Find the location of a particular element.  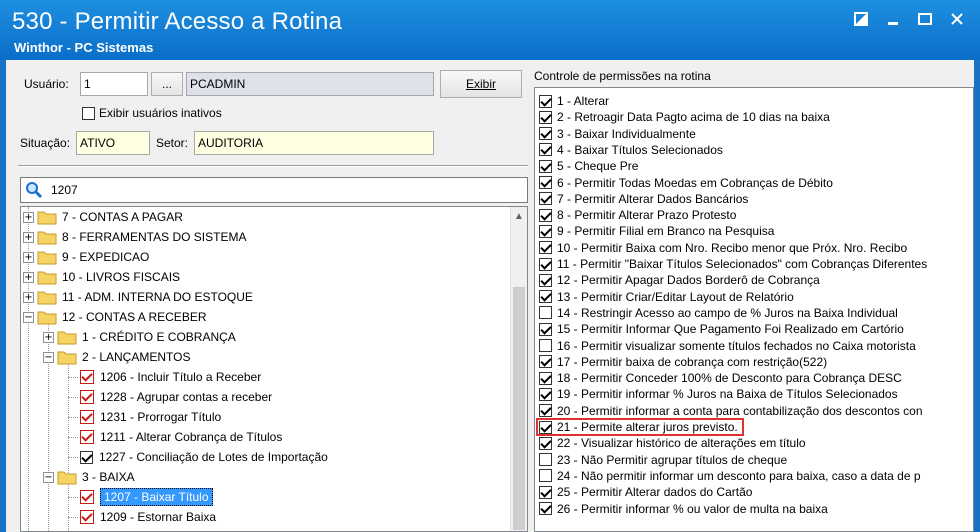

permission-item: 21 - Permite alterar juros previsto. is located at coordinates (640, 427).